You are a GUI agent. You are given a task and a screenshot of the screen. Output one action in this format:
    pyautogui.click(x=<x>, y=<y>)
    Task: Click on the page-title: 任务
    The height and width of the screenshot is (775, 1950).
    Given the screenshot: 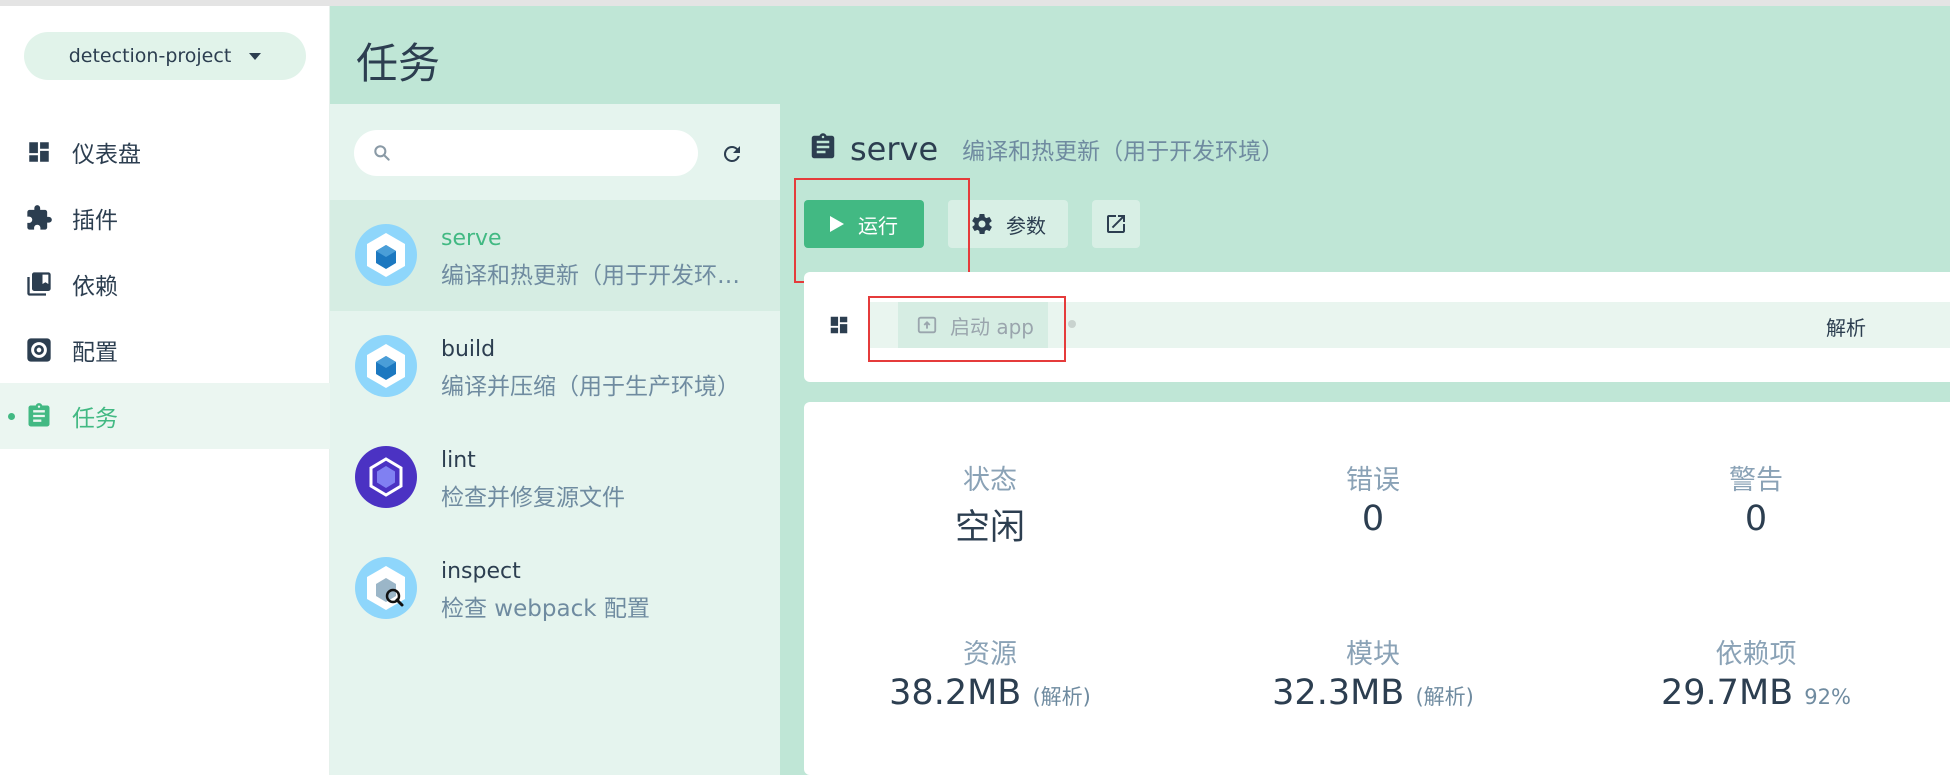 What is the action you would take?
    pyautogui.click(x=398, y=63)
    